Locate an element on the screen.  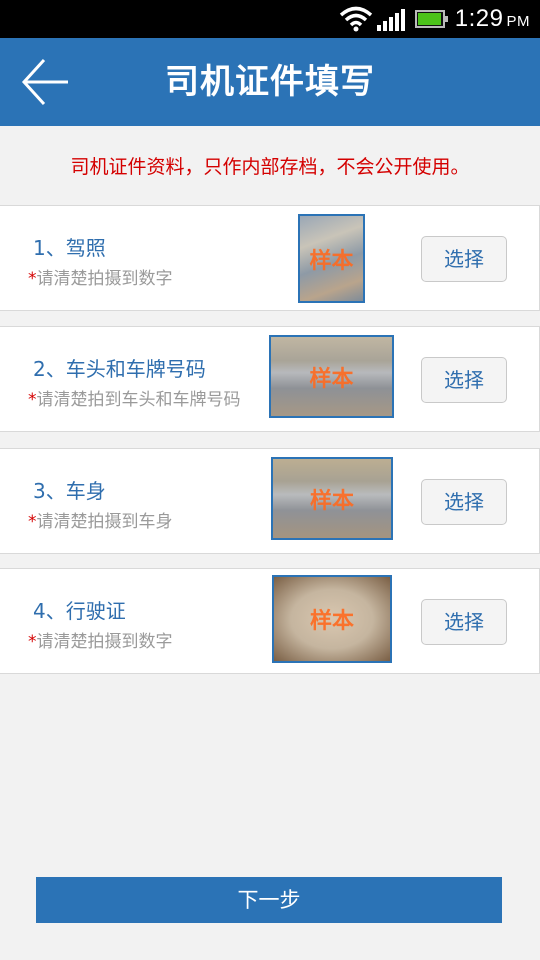
app-bar: 司机证件填写 is located at coordinates (270, 82).